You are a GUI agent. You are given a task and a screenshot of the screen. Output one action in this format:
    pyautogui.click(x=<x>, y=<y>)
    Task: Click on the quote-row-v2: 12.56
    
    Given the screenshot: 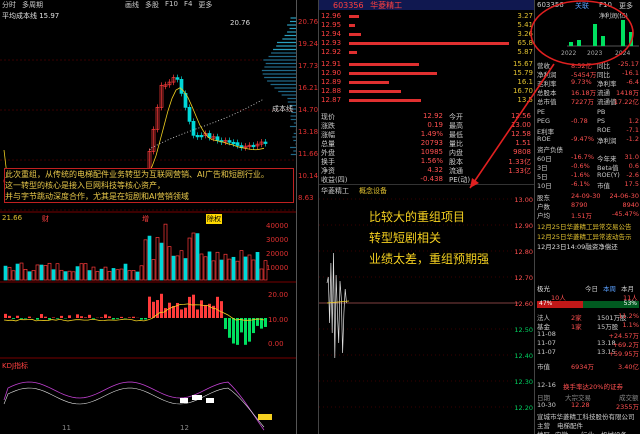 What is the action you would take?
    pyautogui.click(x=520, y=116)
    